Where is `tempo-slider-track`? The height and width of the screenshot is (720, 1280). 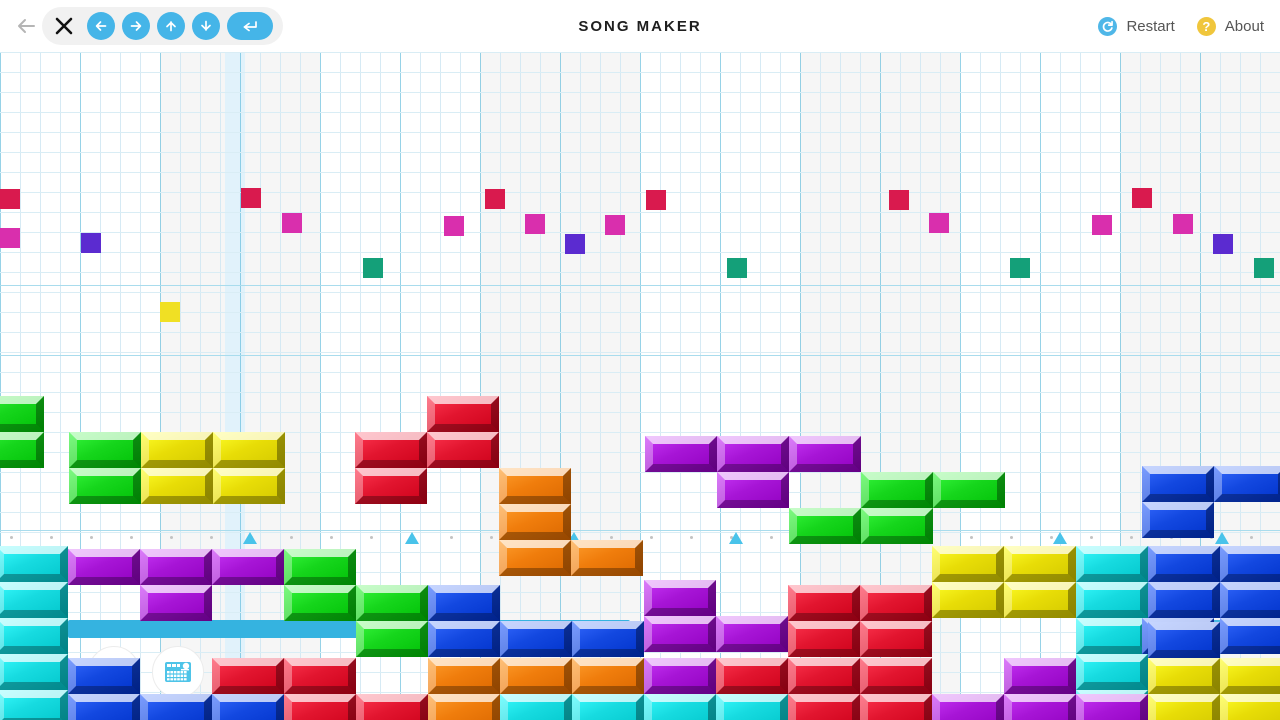 tempo-slider-track is located at coordinates (349, 629).